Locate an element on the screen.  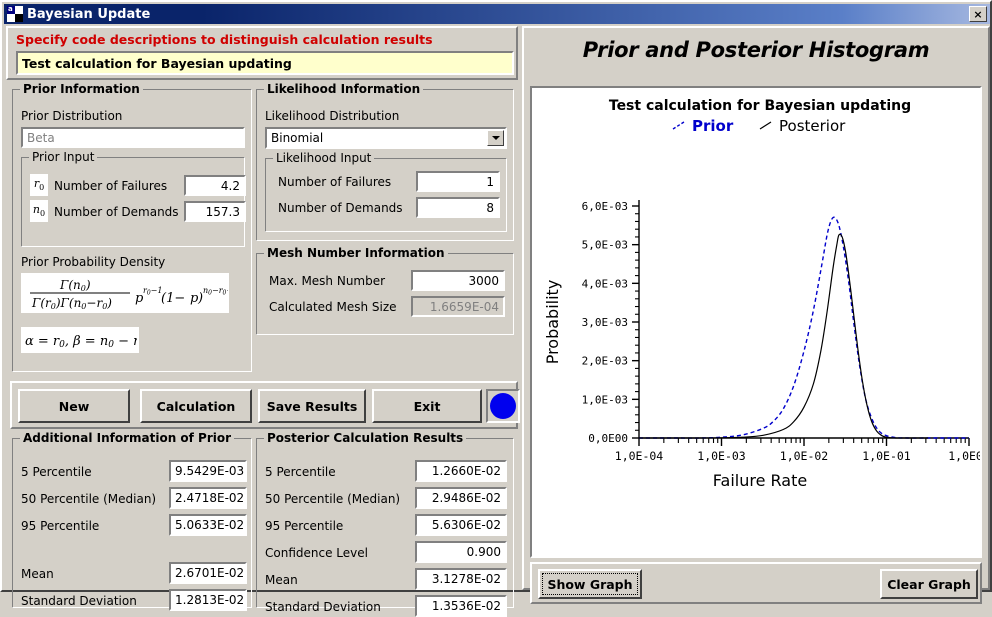
svg-text: 5,0E-03 is located at coordinates (605, 245).